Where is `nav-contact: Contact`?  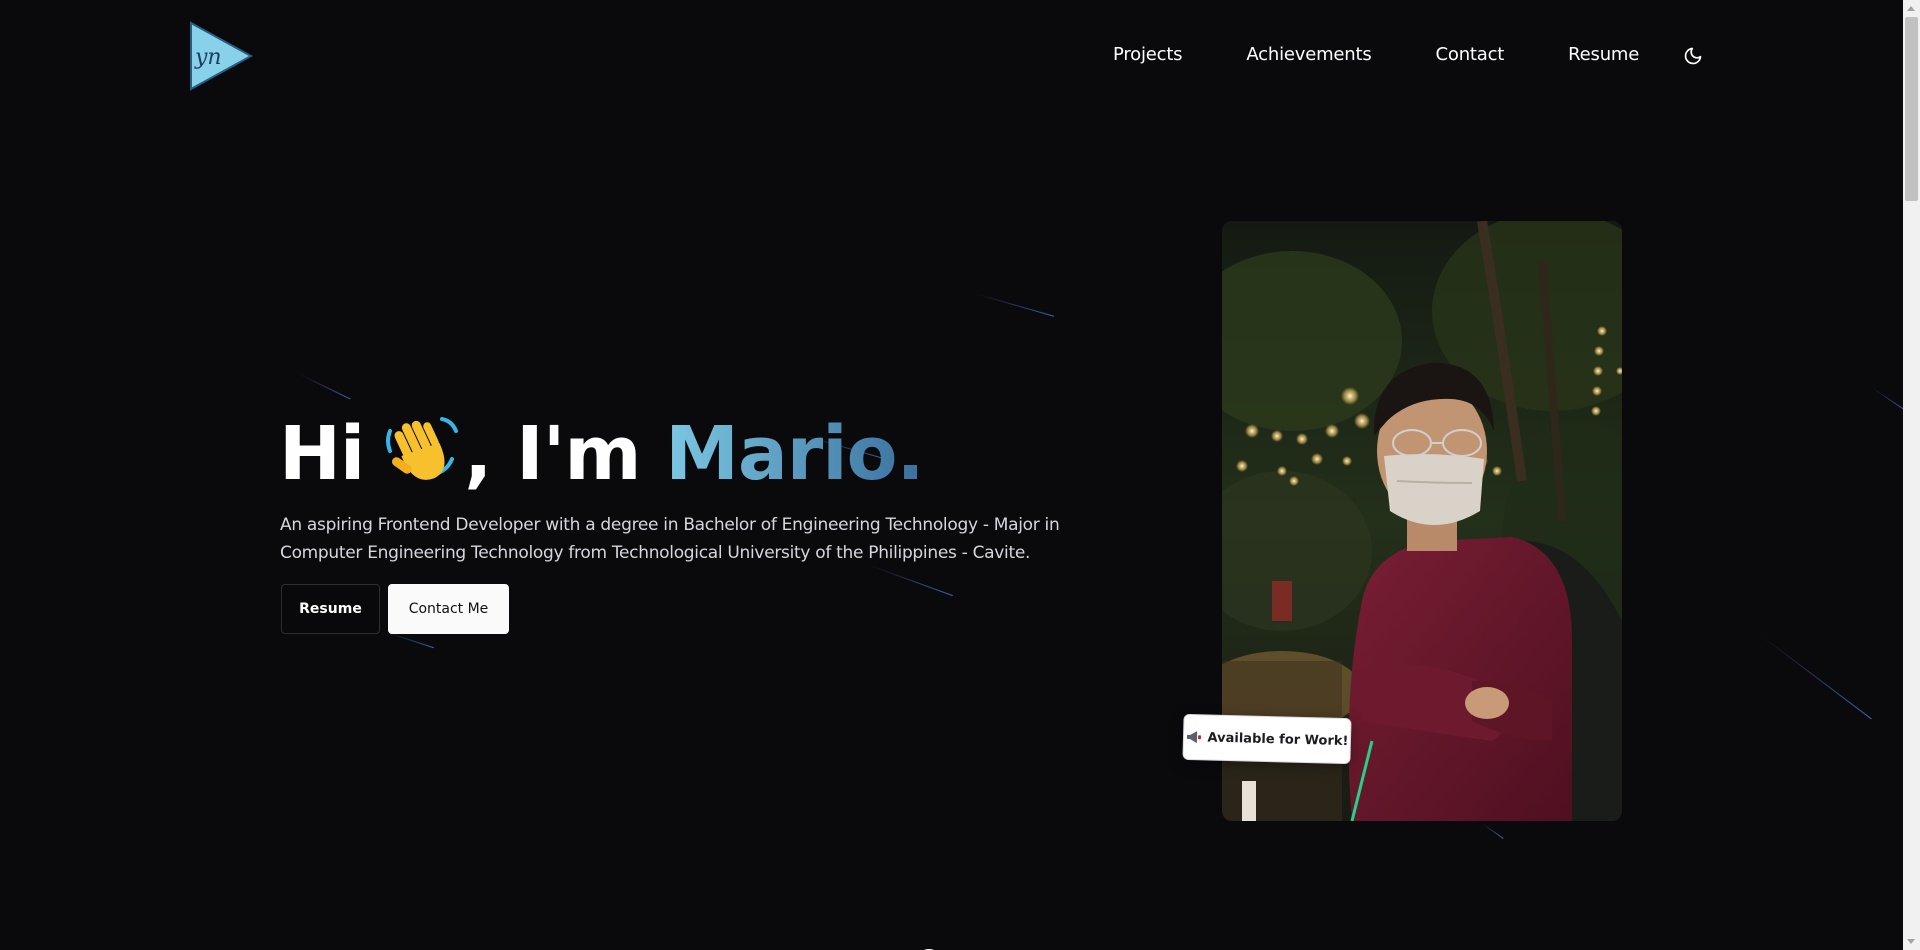
nav-contact: Contact is located at coordinates (1470, 54).